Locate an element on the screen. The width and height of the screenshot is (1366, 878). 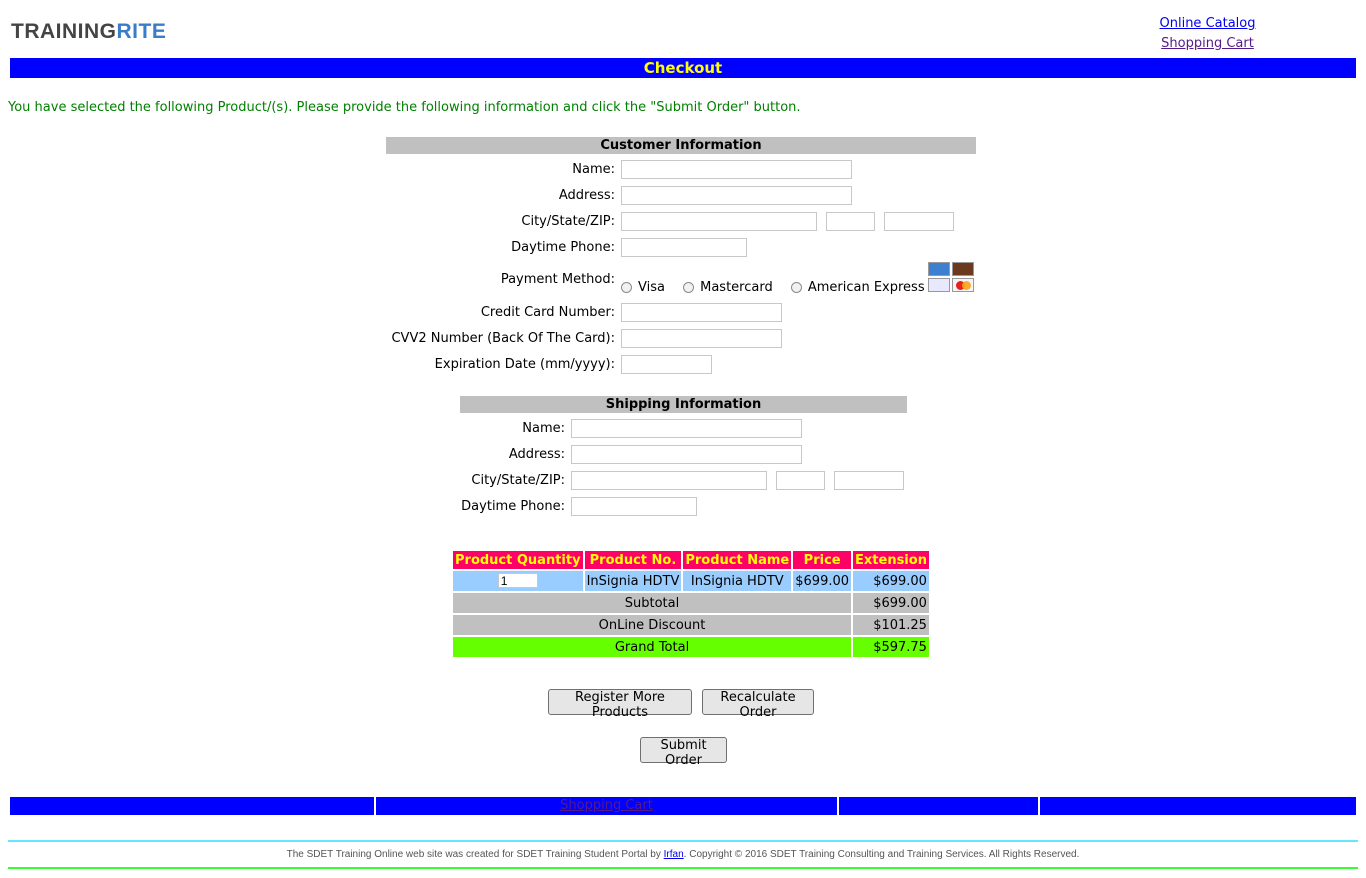
quantity-input is located at coordinates (517, 581).